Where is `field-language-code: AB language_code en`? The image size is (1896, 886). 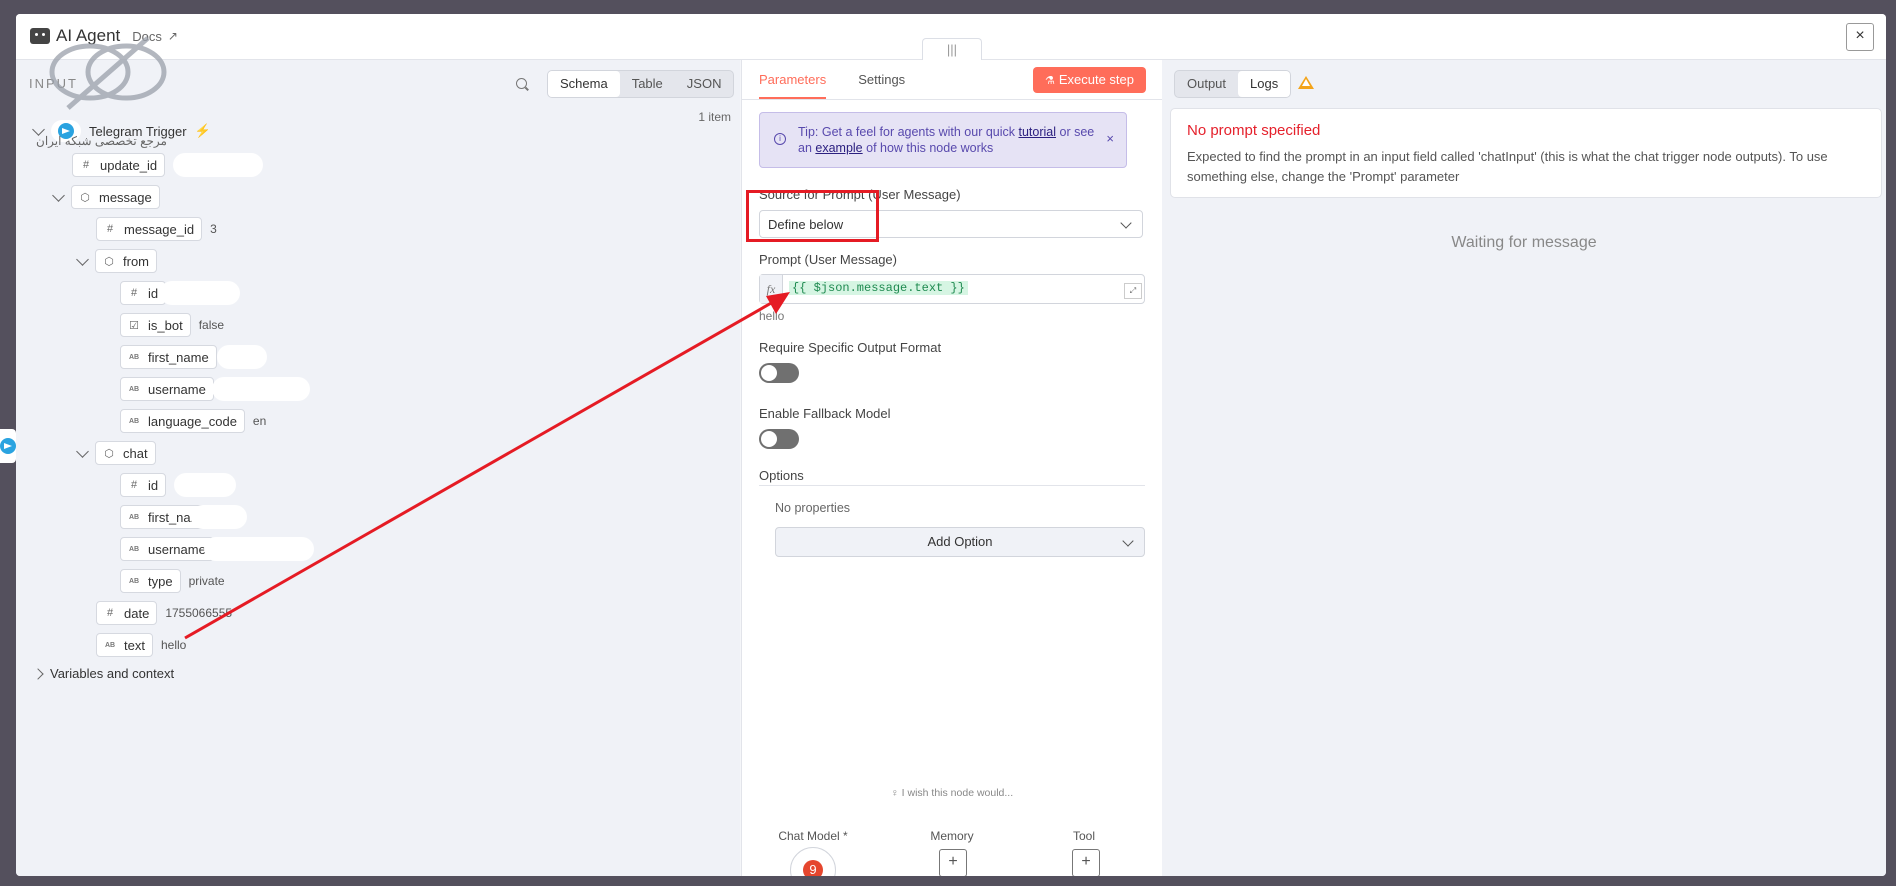 field-language-code: AB language_code en is located at coordinates (193, 421).